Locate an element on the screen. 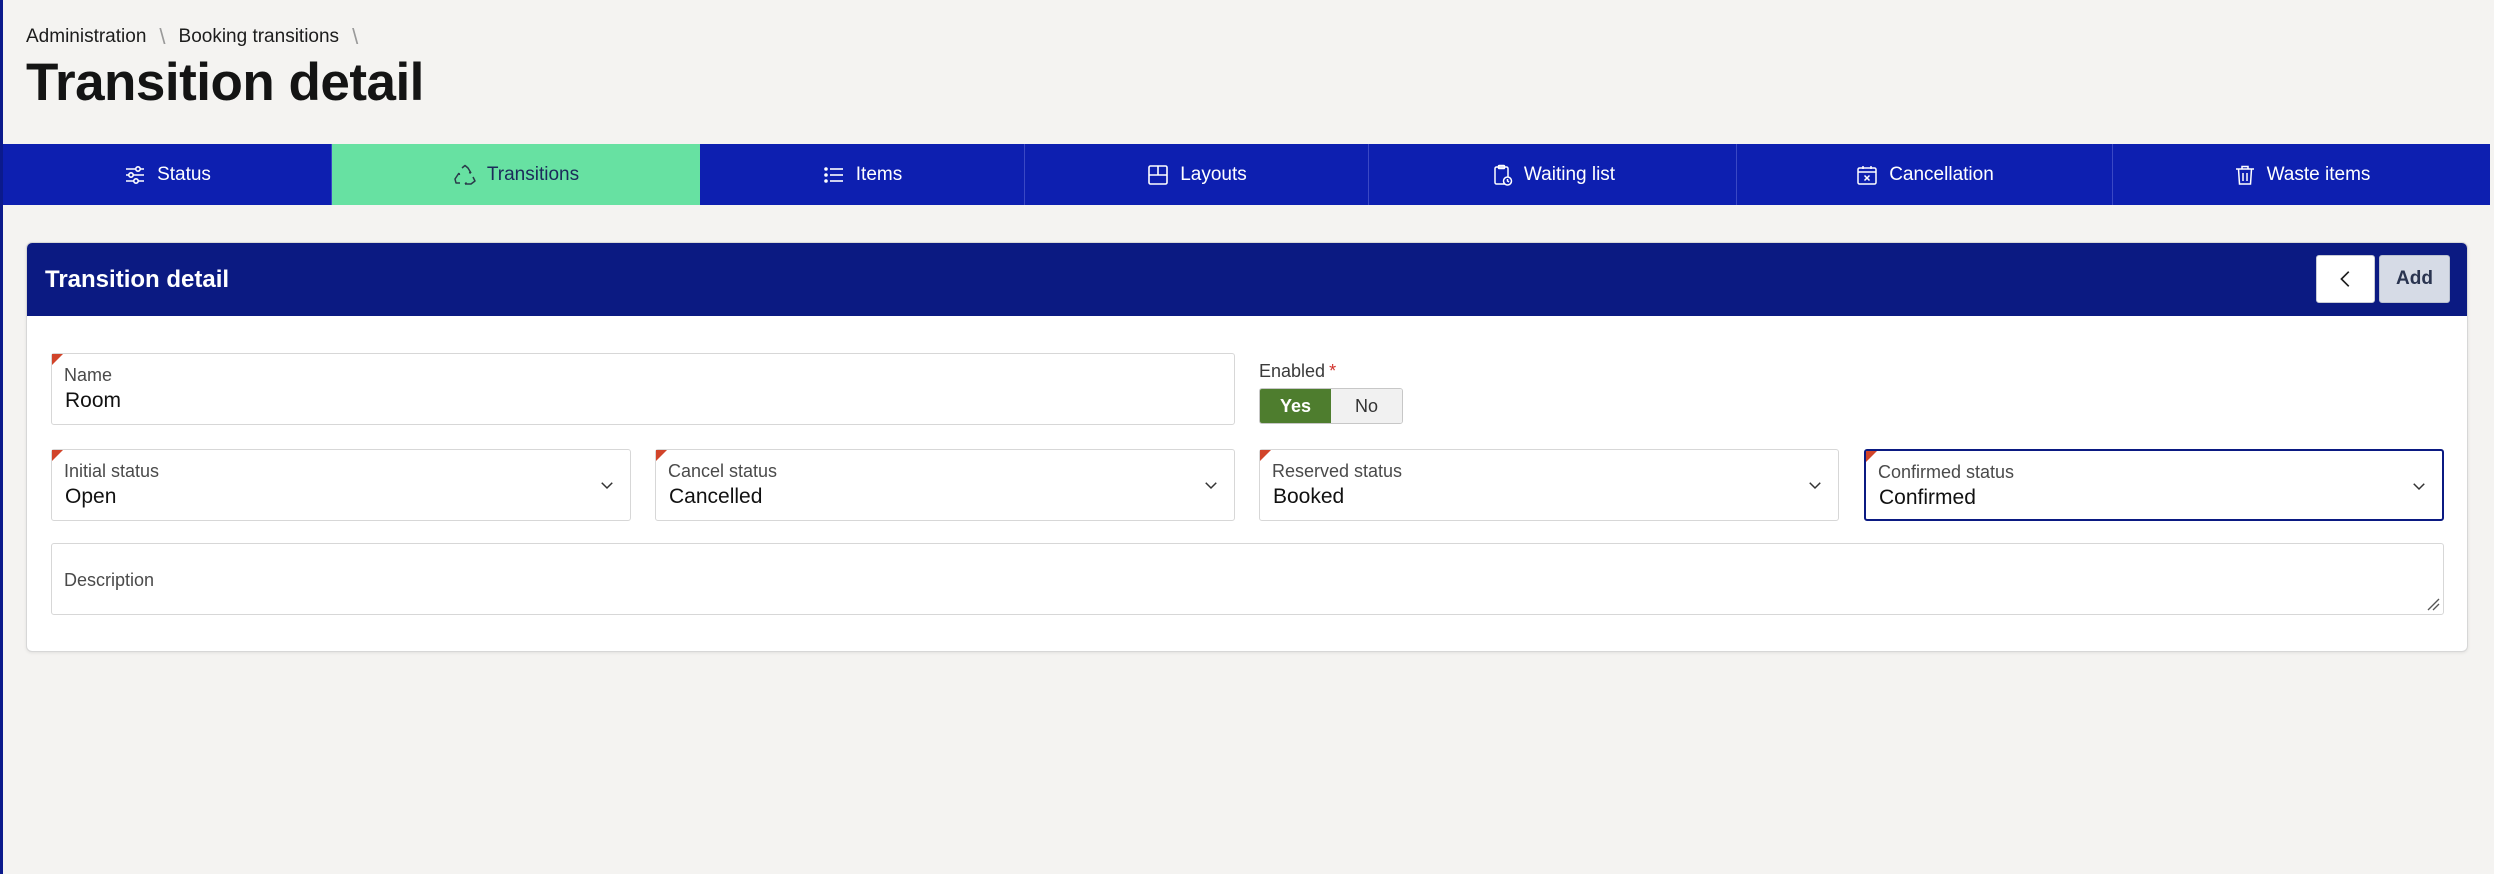  description-textarea: Description is located at coordinates (1247, 579).